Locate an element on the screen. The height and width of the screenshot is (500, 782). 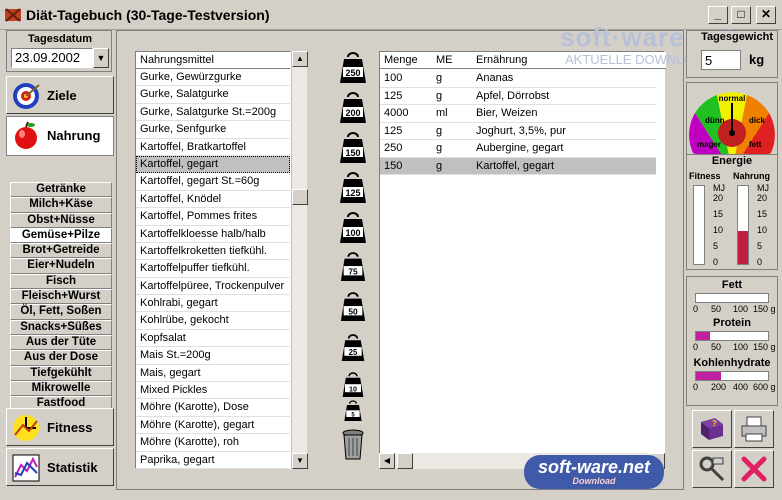
weight-50-button: 50 is located at coordinates (353, 307).